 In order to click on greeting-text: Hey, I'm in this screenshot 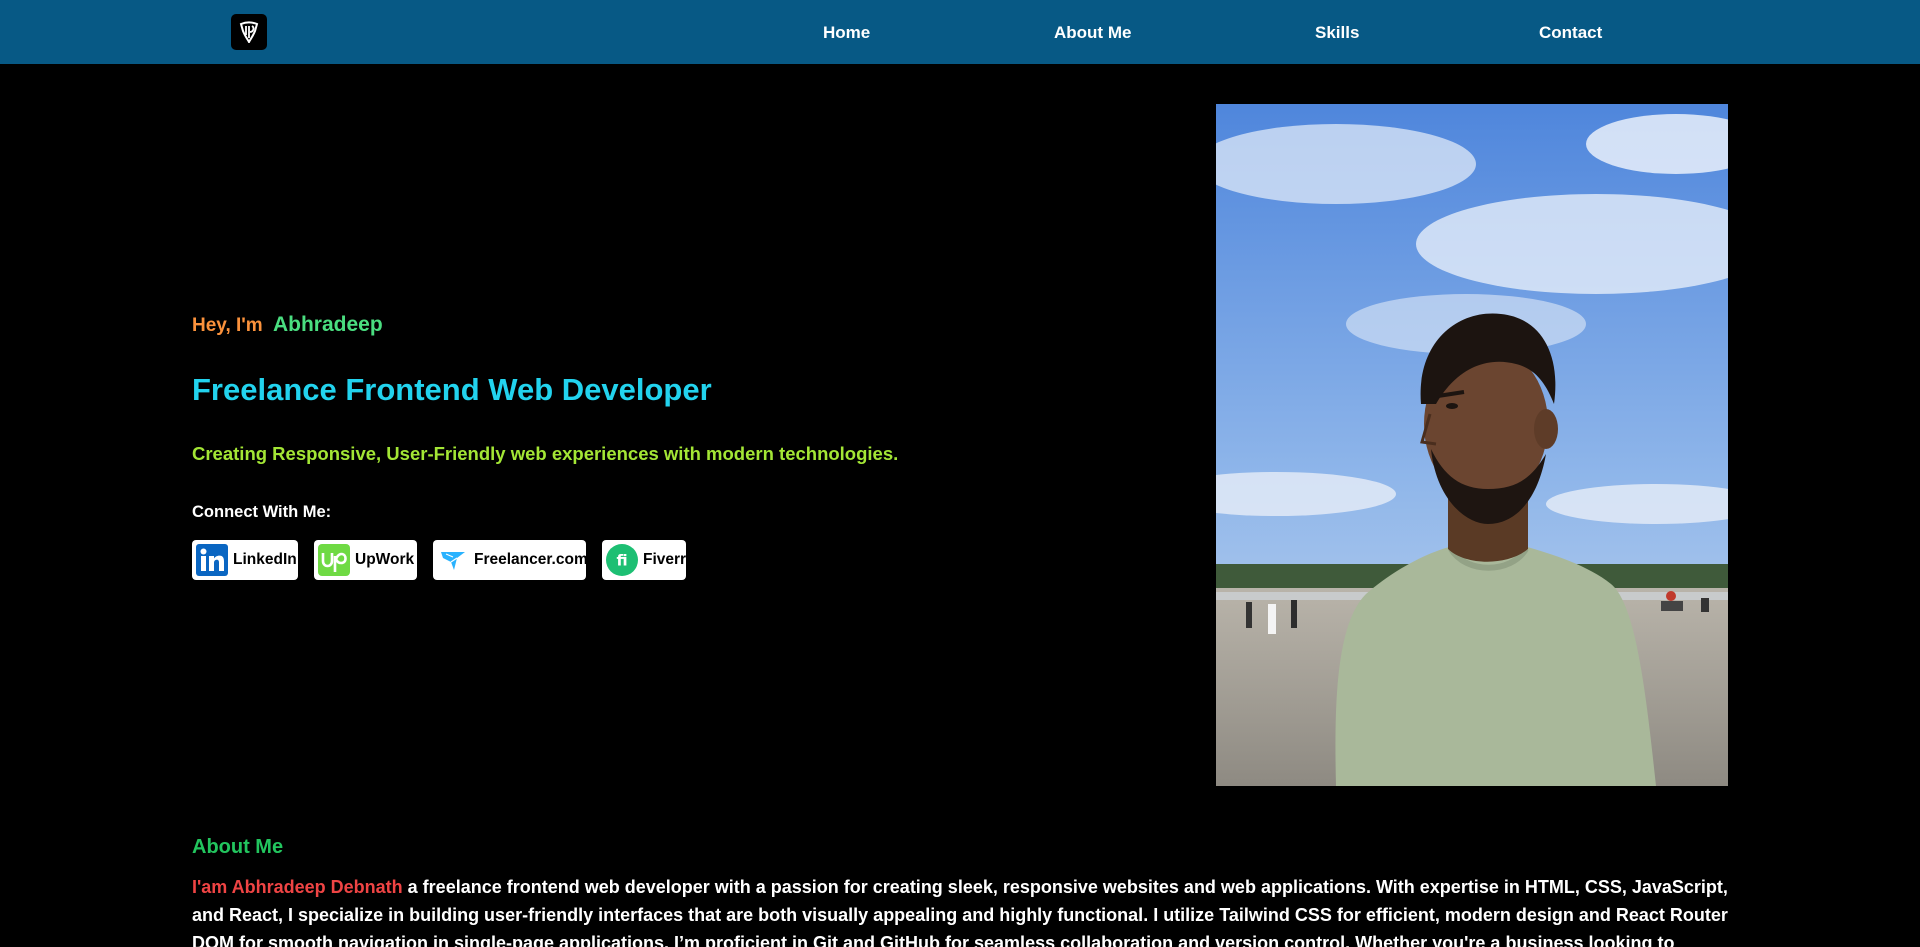, I will do `click(227, 325)`.